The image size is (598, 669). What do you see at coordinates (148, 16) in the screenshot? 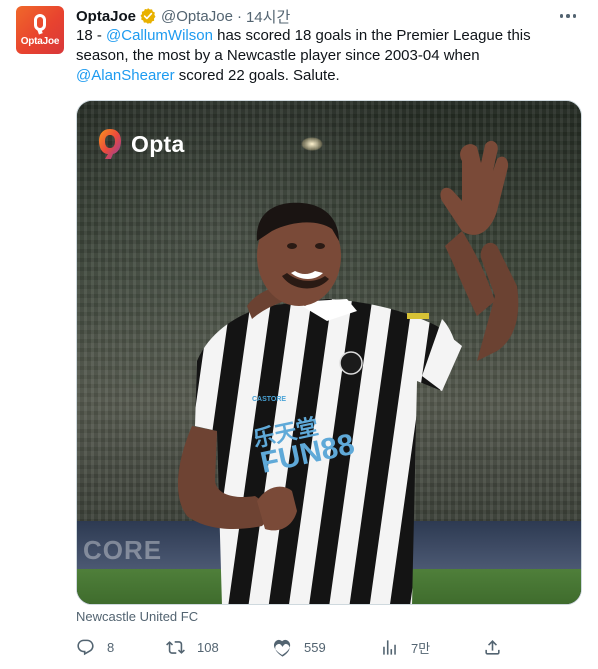
I see `verified-badge-icon` at bounding box center [148, 16].